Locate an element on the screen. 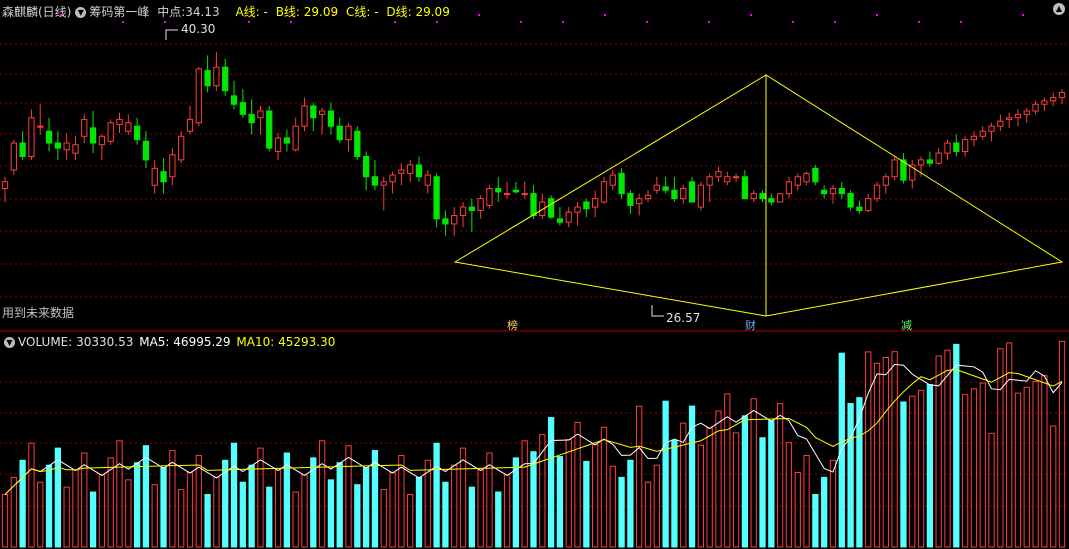 The image size is (1069, 549). future-data-note: 用到未来数据 is located at coordinates (38, 313).